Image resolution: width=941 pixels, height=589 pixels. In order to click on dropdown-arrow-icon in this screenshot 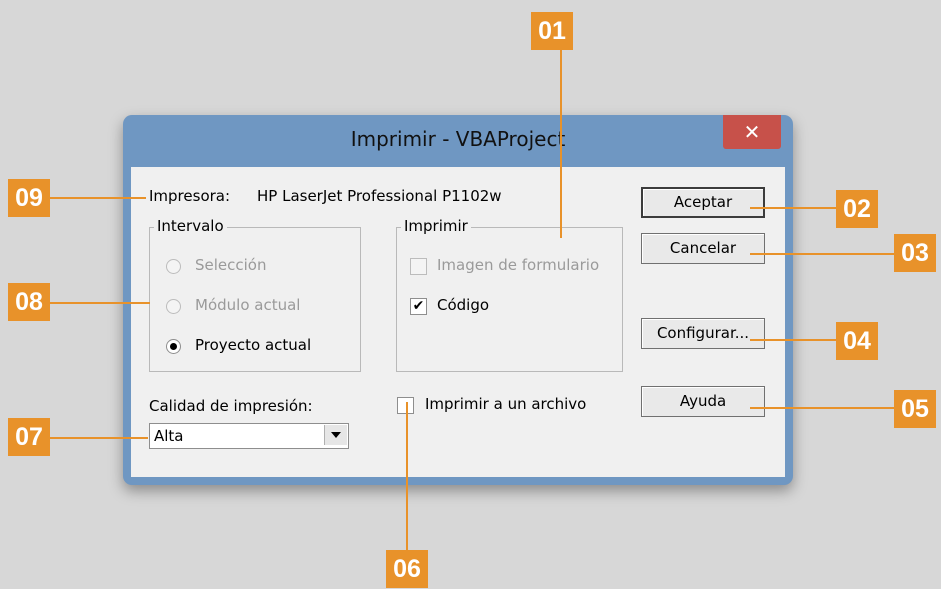, I will do `click(335, 435)`.